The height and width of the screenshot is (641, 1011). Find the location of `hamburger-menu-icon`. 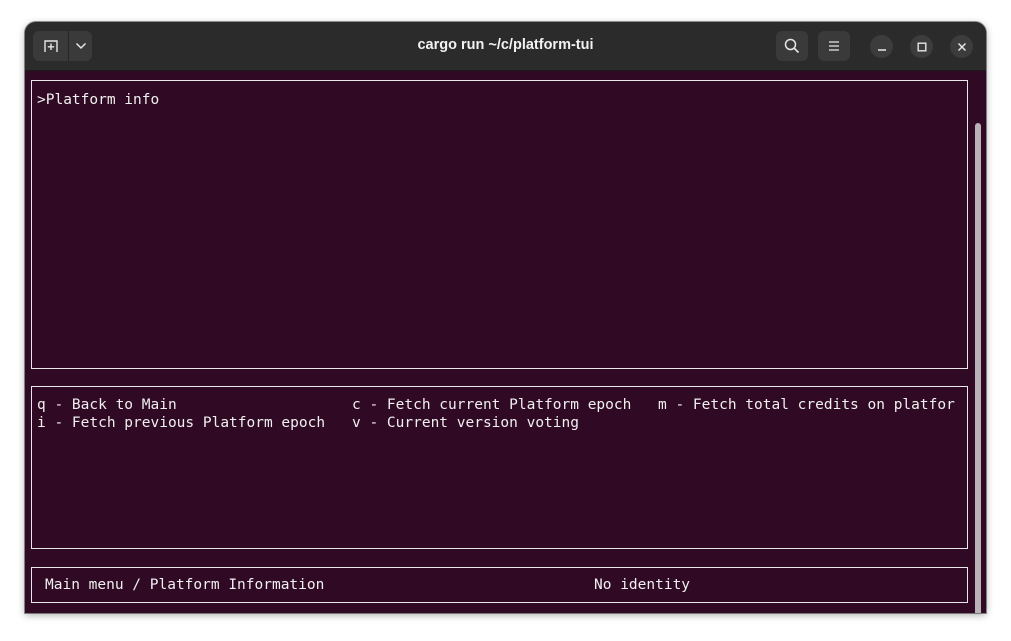

hamburger-menu-icon is located at coordinates (834, 46).